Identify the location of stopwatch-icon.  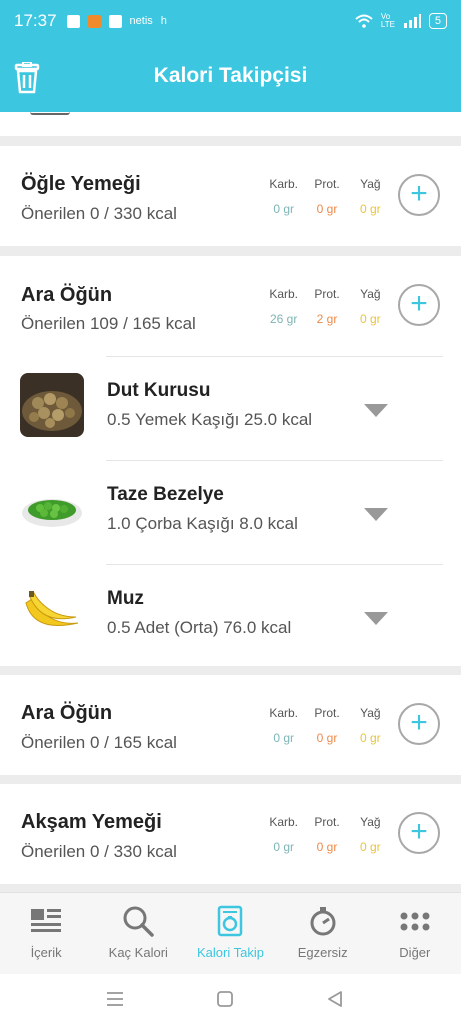
(323, 921).